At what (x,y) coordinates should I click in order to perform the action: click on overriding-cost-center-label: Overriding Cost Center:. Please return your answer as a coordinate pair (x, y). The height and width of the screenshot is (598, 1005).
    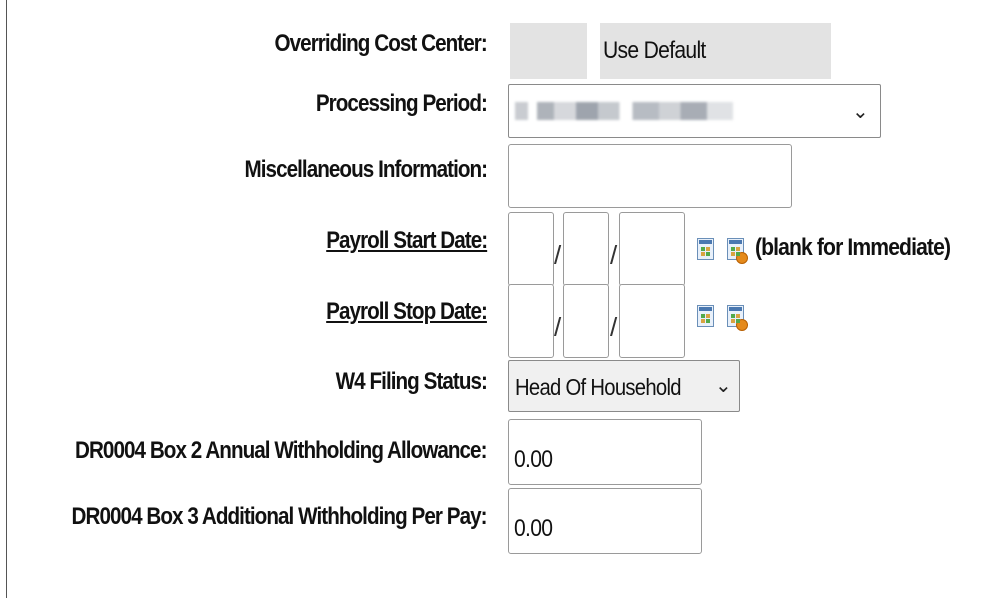
    Looking at the image, I should click on (381, 43).